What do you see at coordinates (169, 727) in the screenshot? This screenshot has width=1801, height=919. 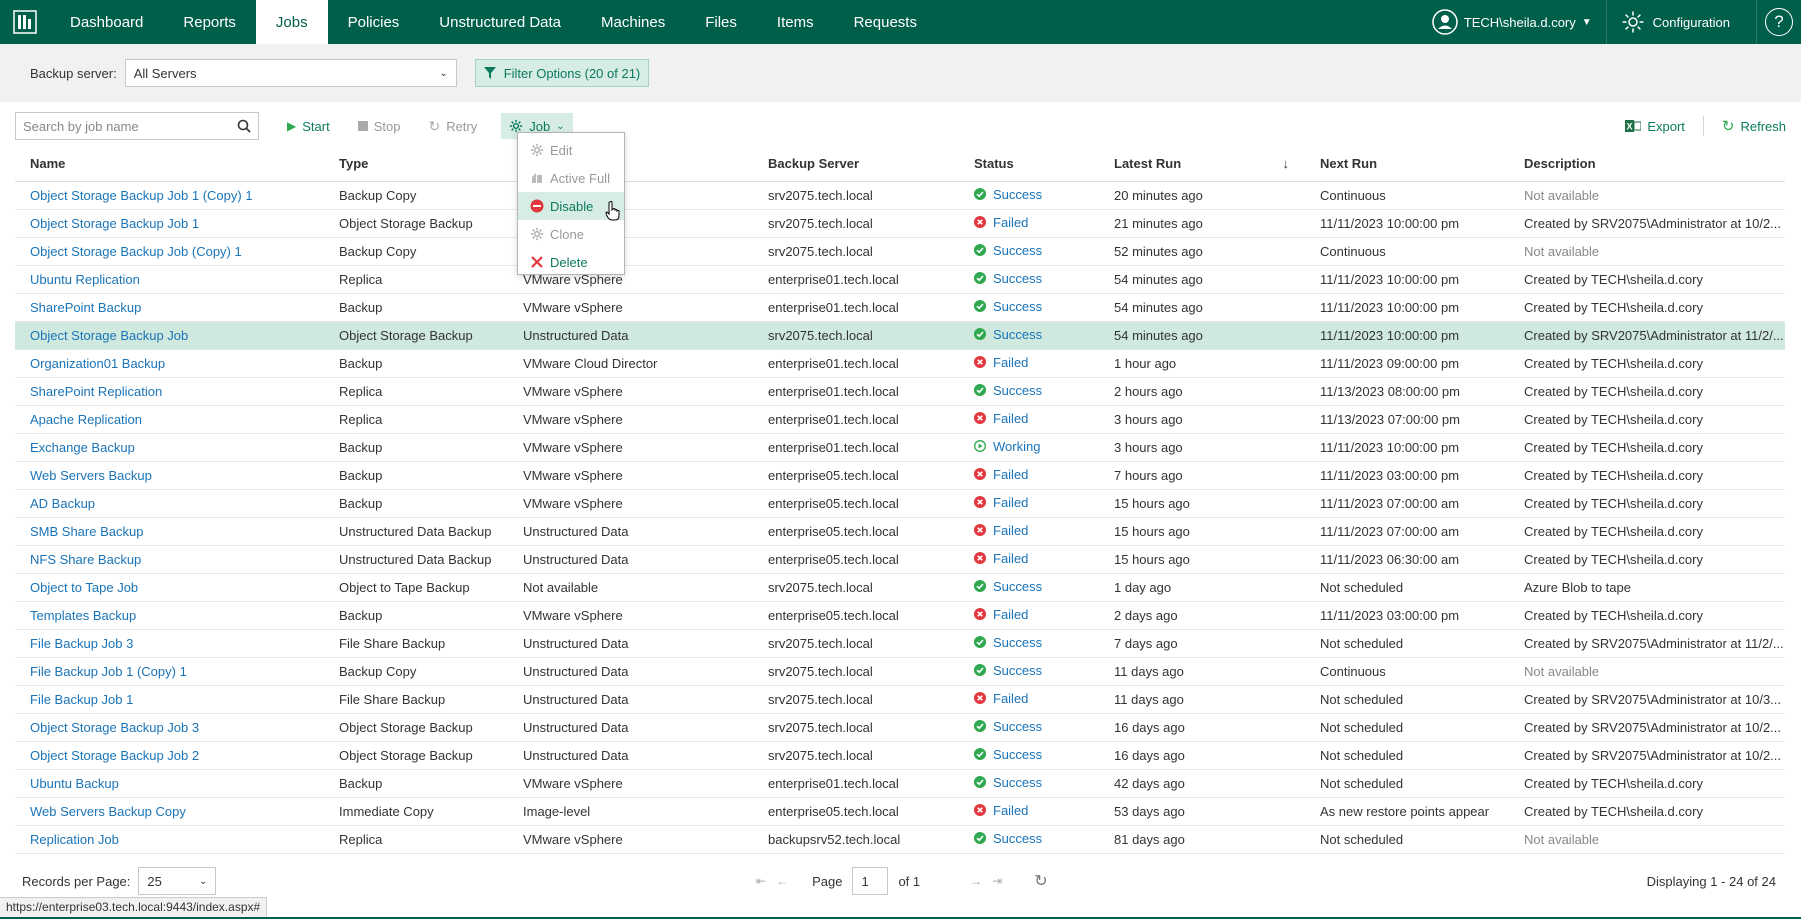 I see `job-name-link: Object Storage Backup Job 3` at bounding box center [169, 727].